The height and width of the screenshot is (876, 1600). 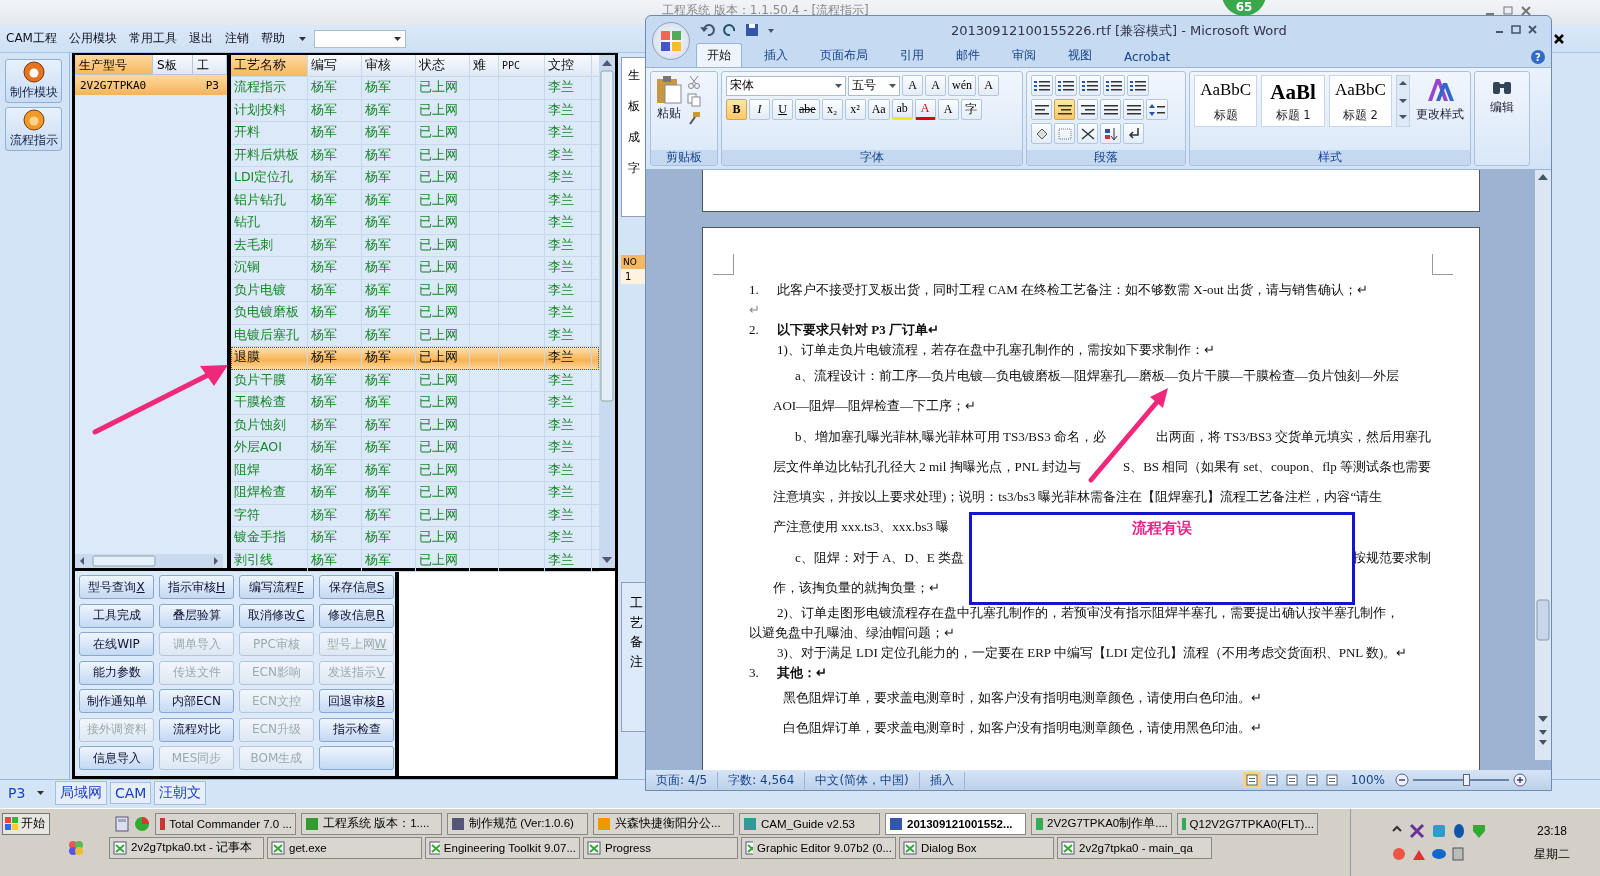 I want to click on taskbar-button: CAM_Guide v2.53, so click(x=809, y=823).